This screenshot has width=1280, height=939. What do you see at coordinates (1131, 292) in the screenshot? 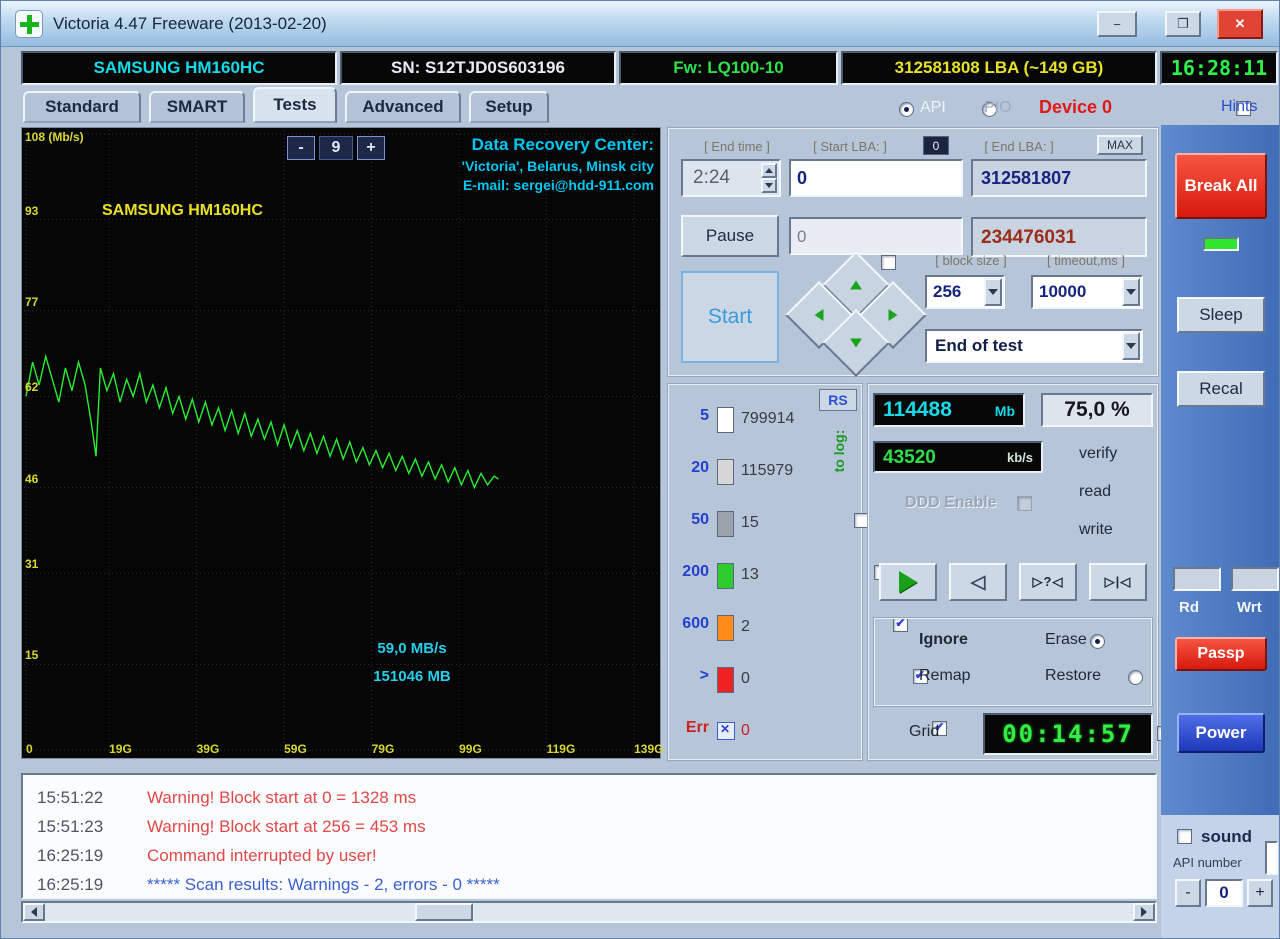
I see `timeout-dropdown-button` at bounding box center [1131, 292].